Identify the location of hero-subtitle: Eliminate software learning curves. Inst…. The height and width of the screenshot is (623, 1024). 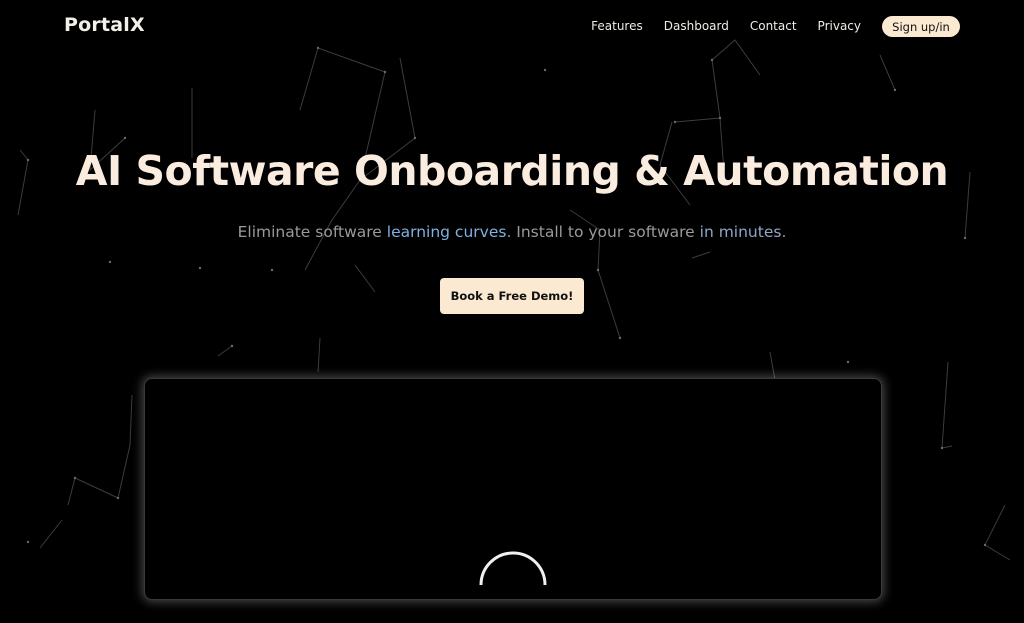
(512, 232).